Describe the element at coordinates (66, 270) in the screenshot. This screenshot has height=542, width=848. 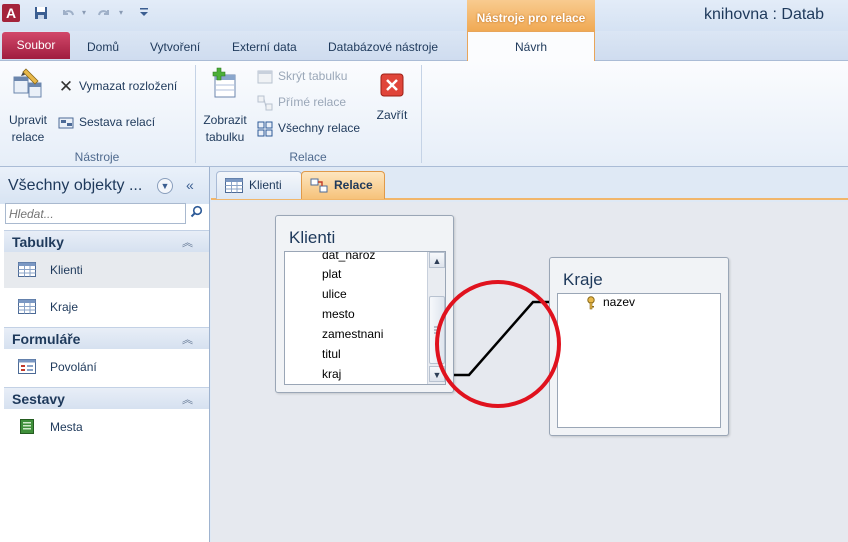
I see `nav-item-label: Klienti` at that location.